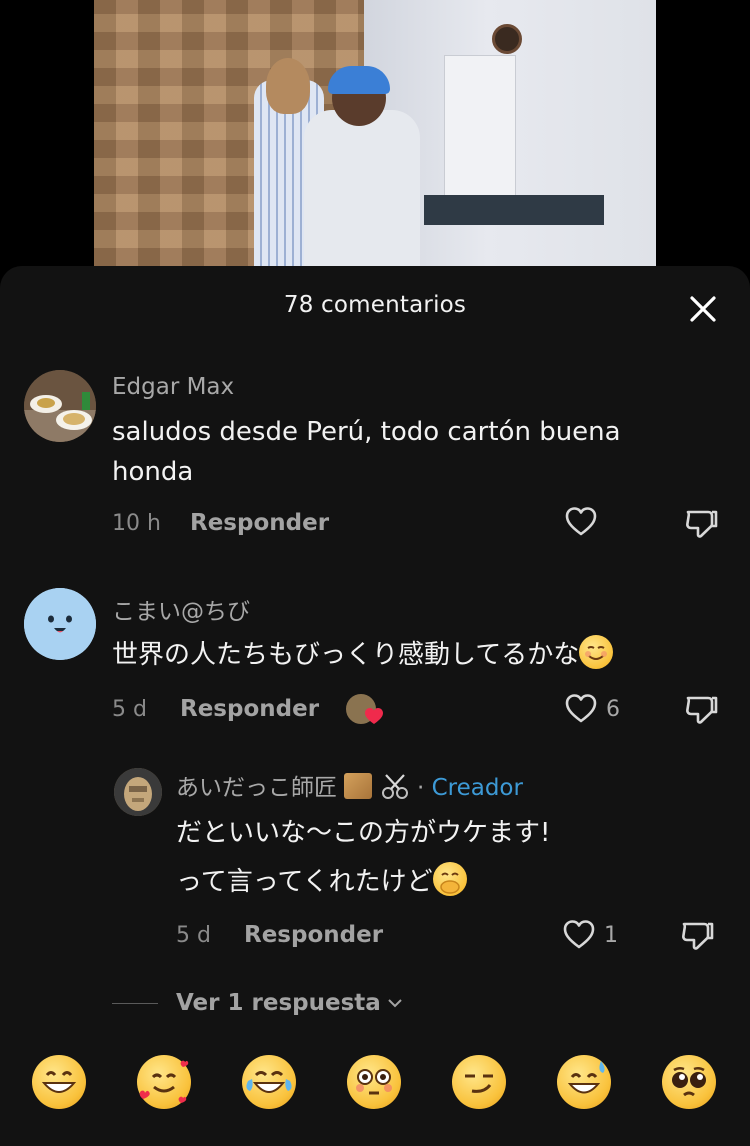  I want to click on smiling-face-with-hearts-icon, so click(164, 1081).